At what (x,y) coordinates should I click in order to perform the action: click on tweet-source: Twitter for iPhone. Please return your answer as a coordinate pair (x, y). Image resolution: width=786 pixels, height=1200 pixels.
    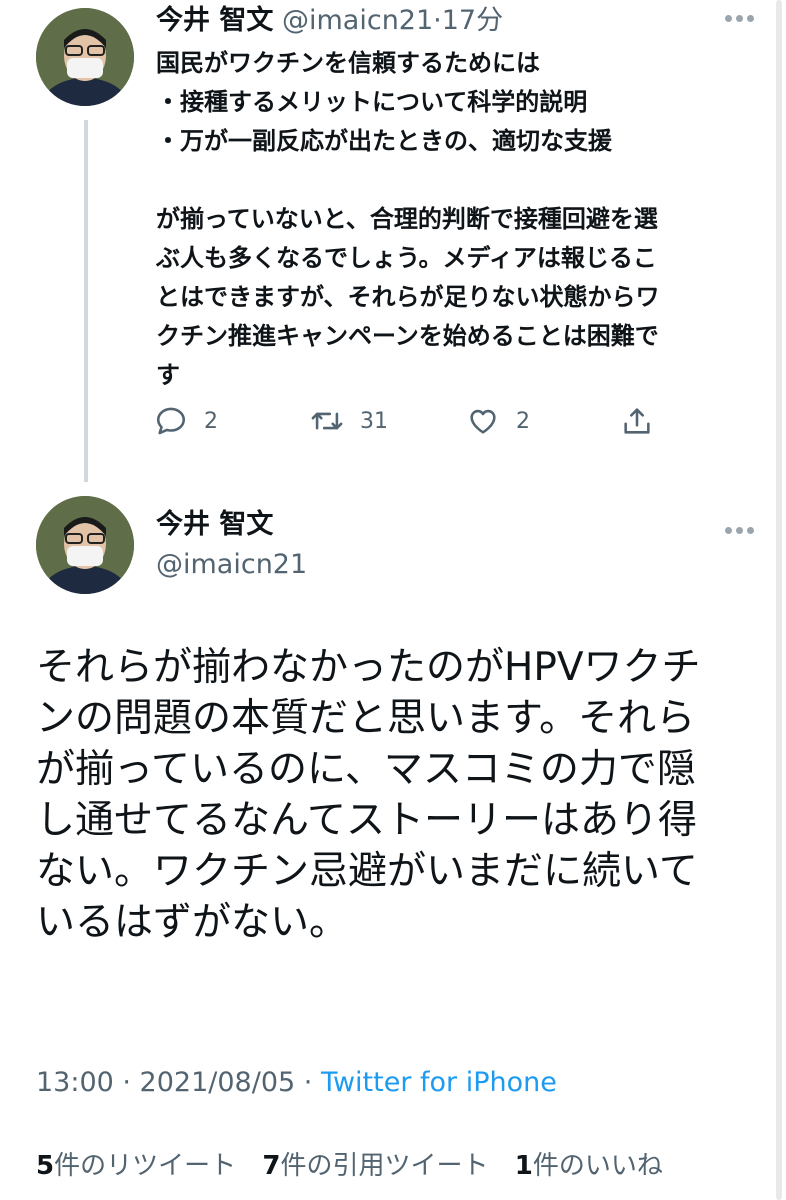
    Looking at the image, I should click on (439, 1082).